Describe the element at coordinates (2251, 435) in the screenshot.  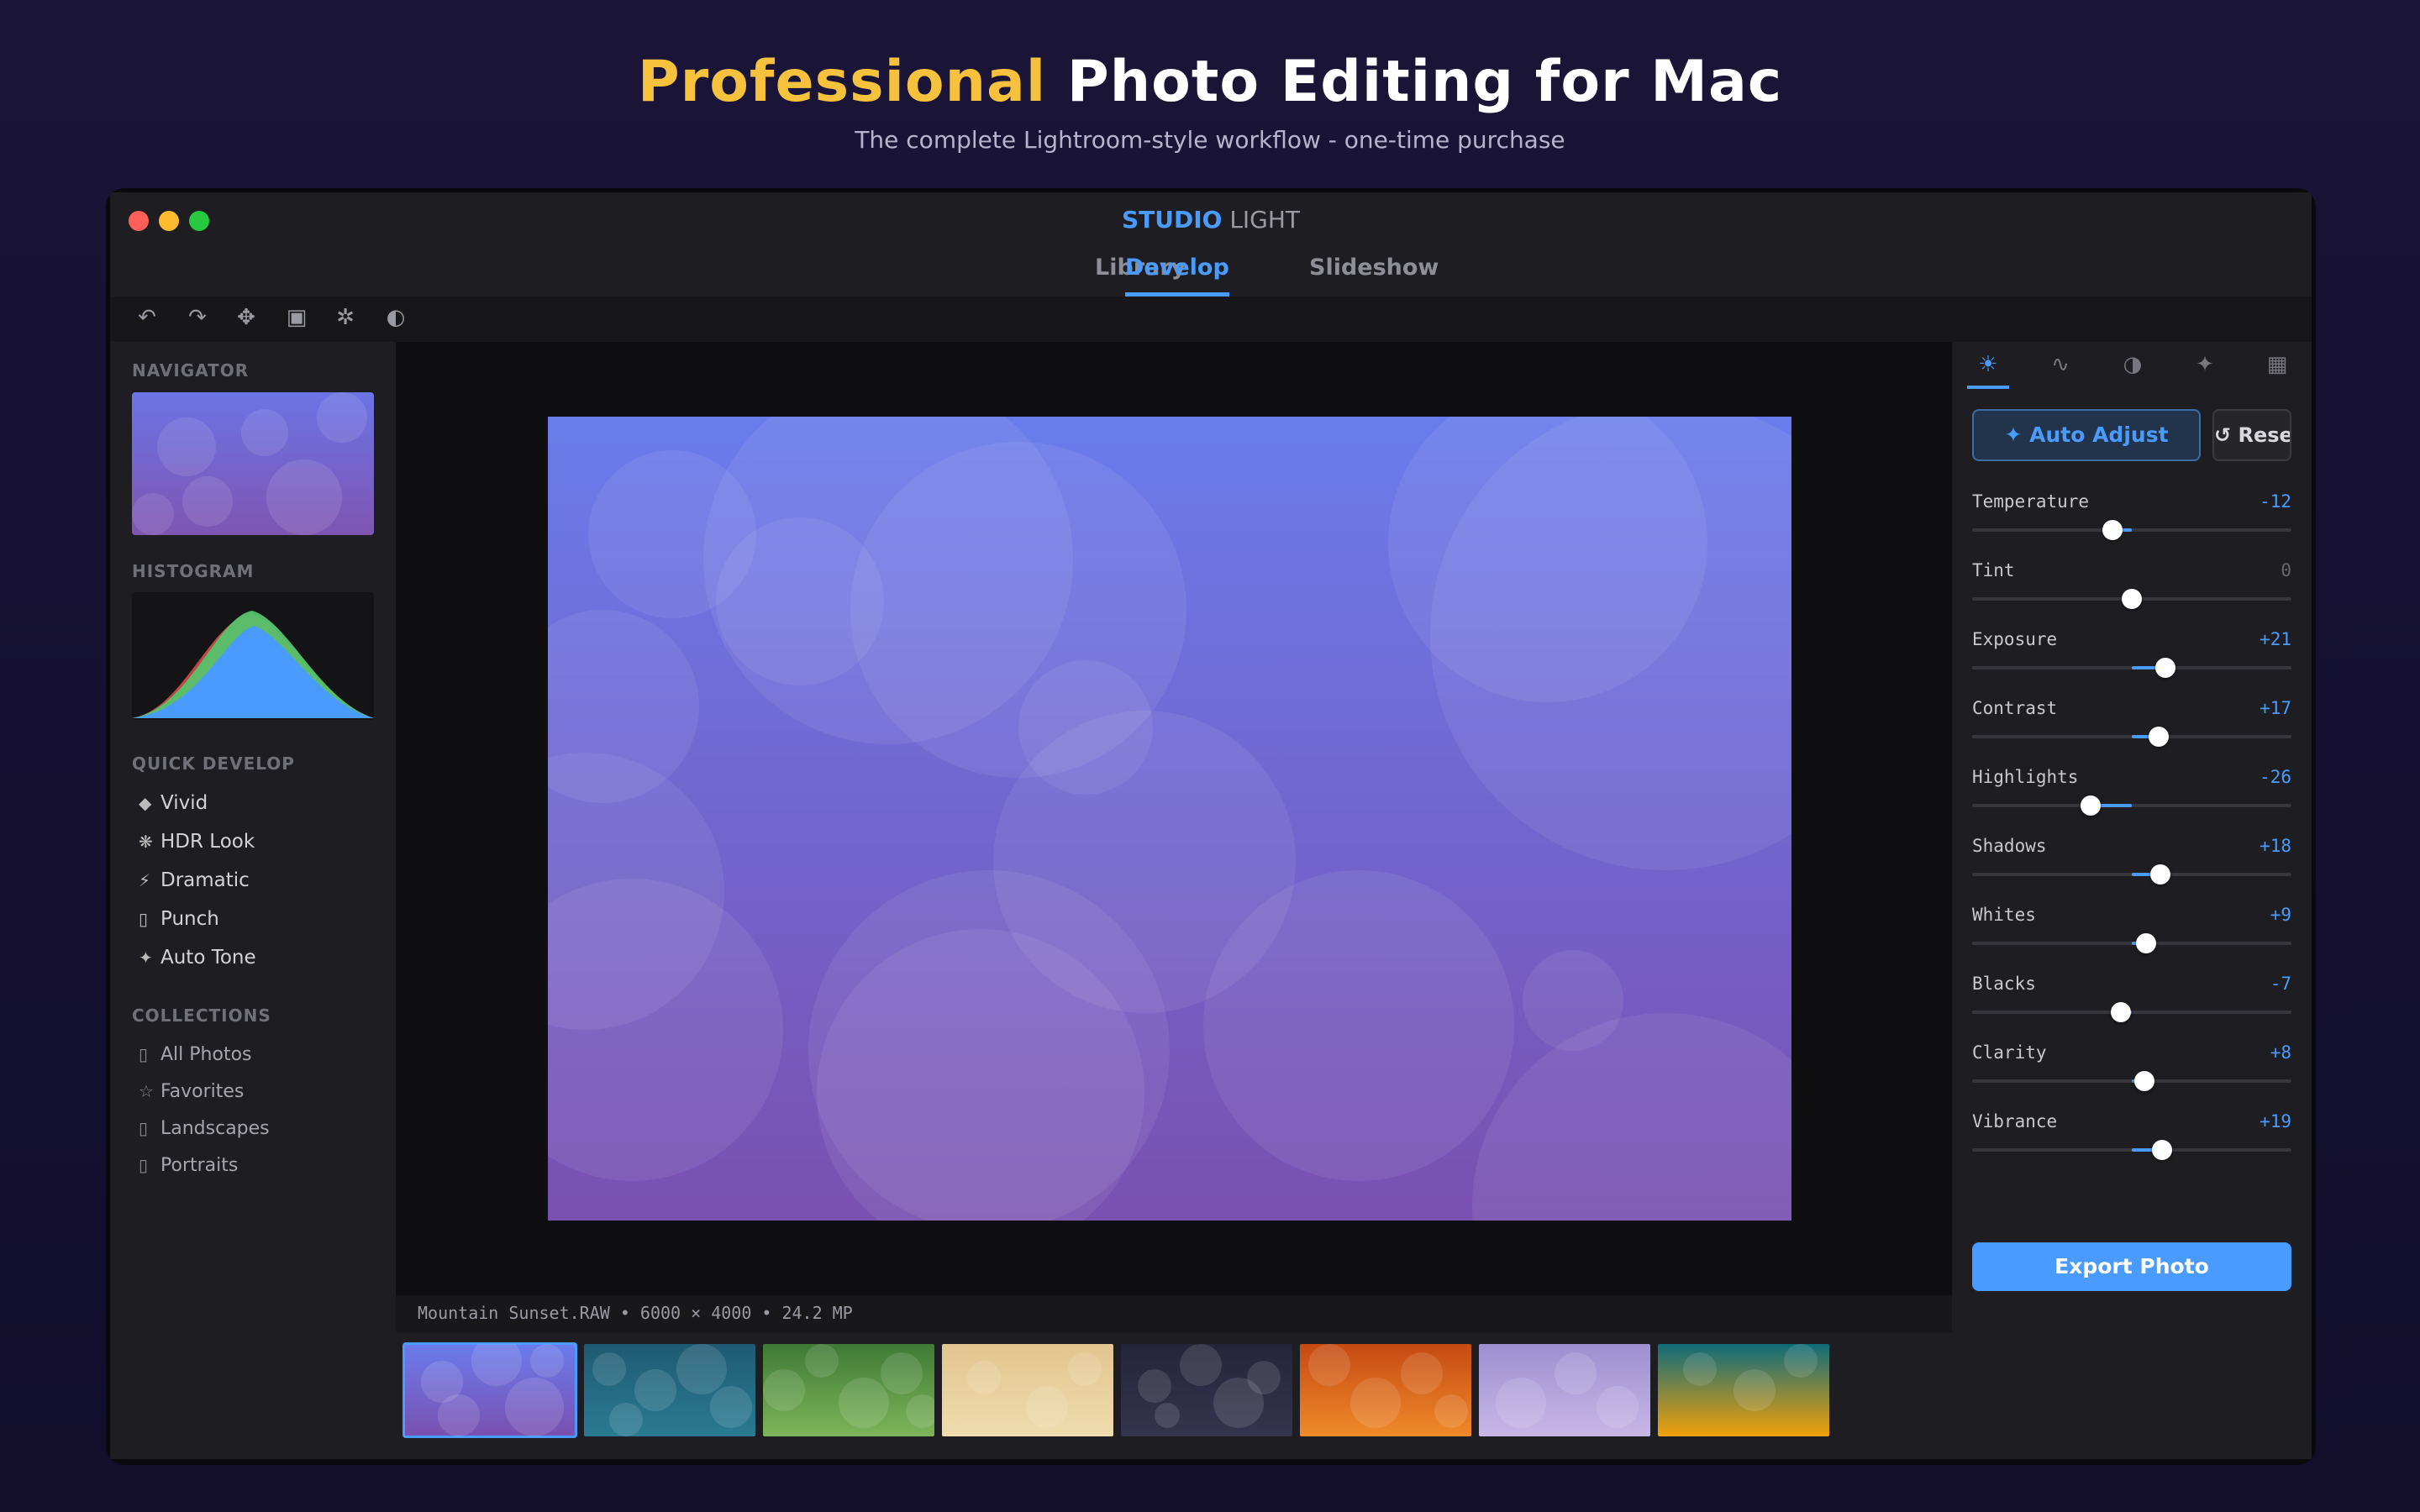
I see `reset-button: ↺ Reset` at that location.